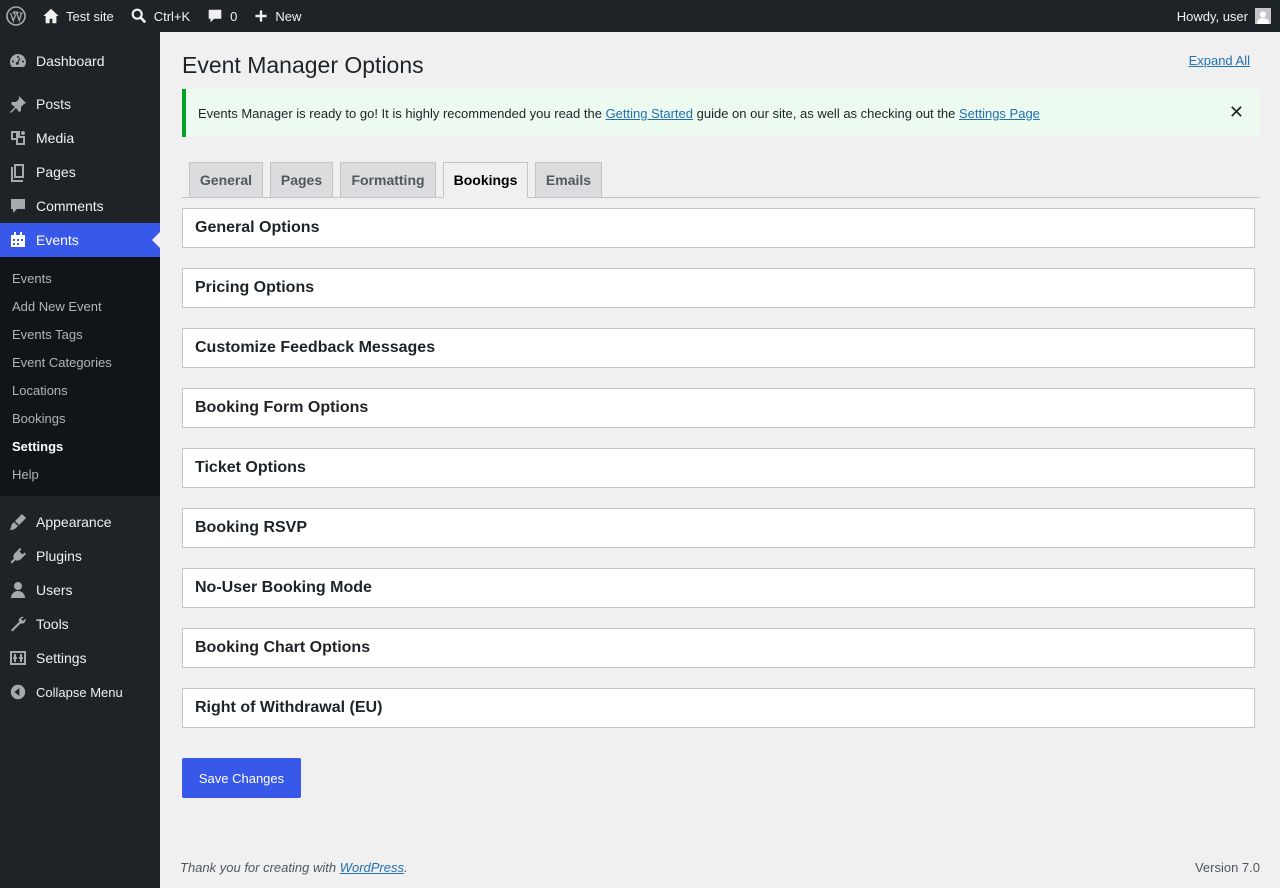 The width and height of the screenshot is (1280, 888). What do you see at coordinates (718, 408) in the screenshot?
I see `section-booking-form-options: Booking Form Options` at bounding box center [718, 408].